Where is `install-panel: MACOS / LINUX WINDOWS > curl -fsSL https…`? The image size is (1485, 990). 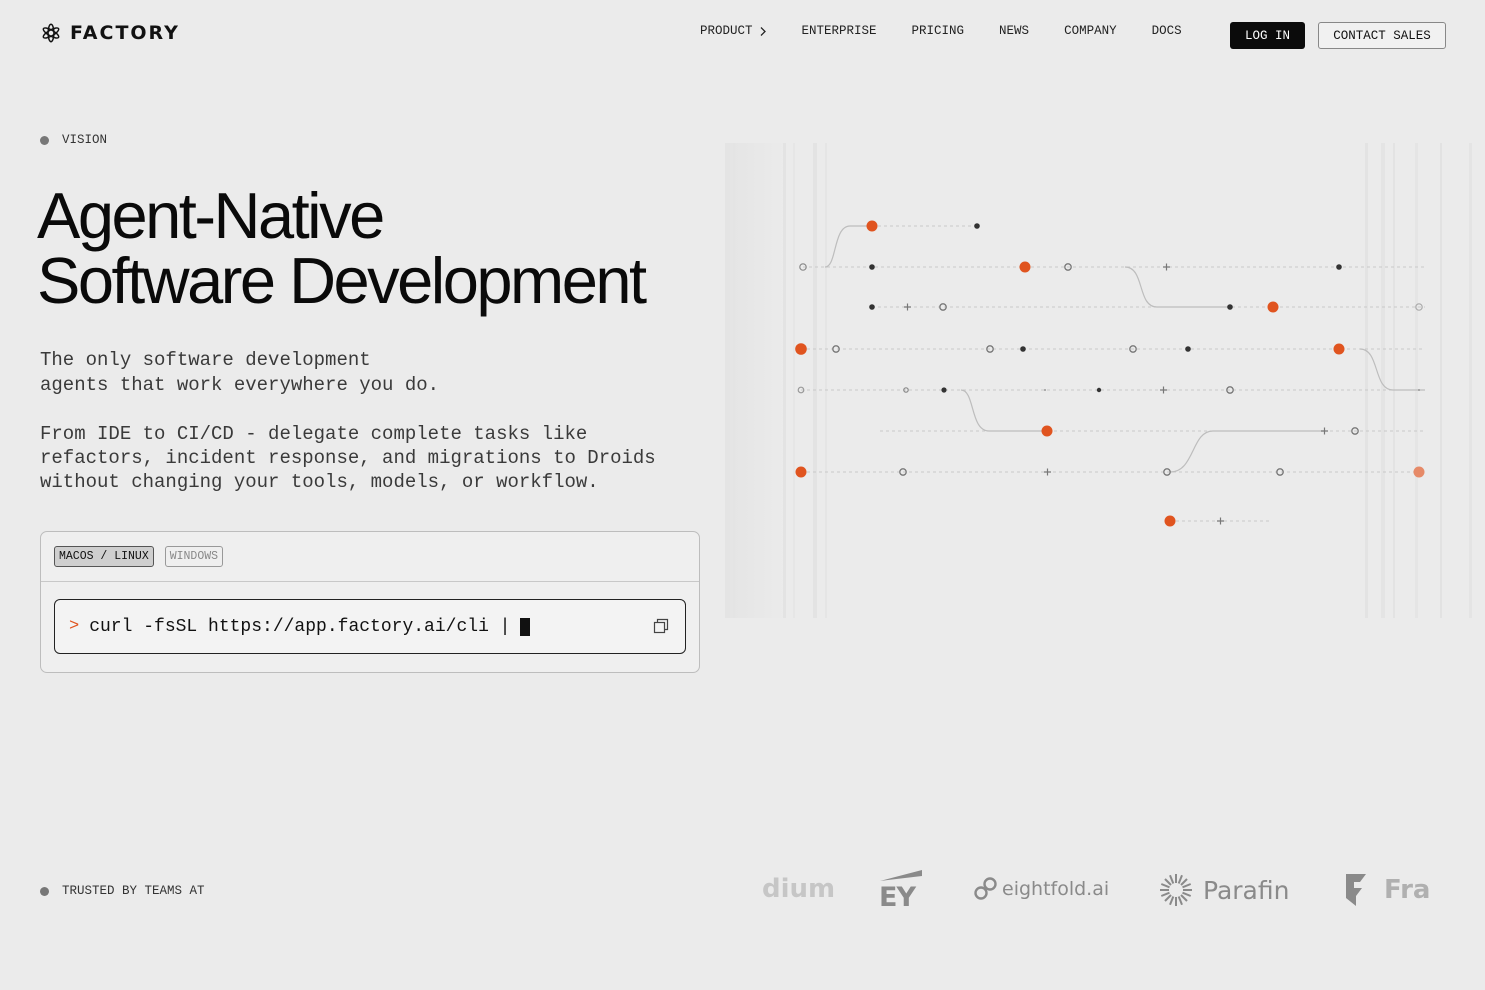 install-panel: MACOS / LINUX WINDOWS > curl -fsSL https… is located at coordinates (370, 602).